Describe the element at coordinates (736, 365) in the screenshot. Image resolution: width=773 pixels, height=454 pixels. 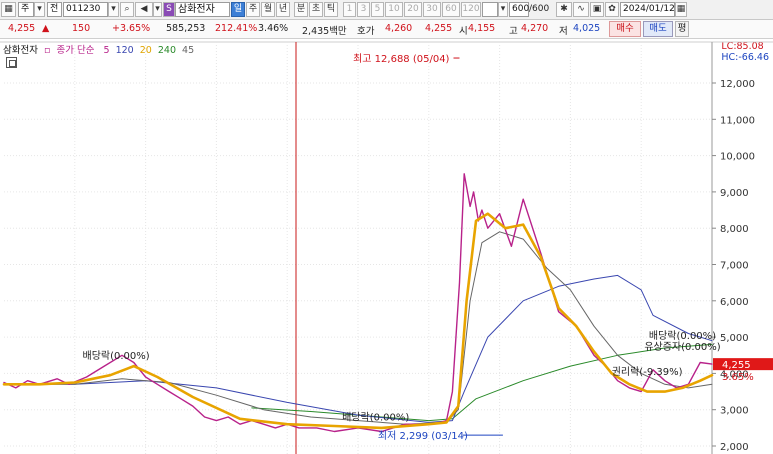
I see `last-price-label: 4,255` at that location.